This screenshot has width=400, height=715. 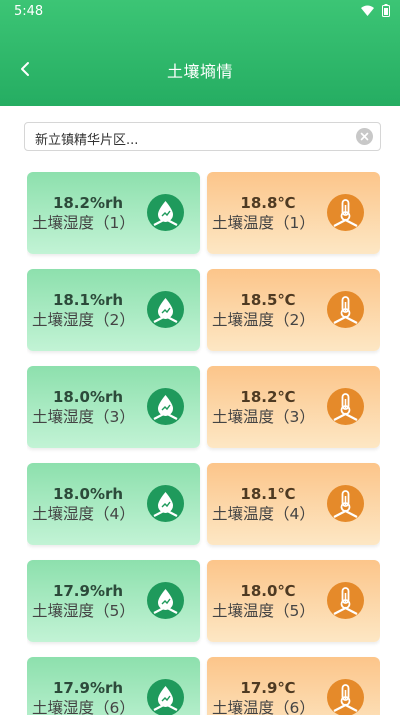 I want to click on humidity-label: 土壤湿度（6）, so click(x=83, y=707).